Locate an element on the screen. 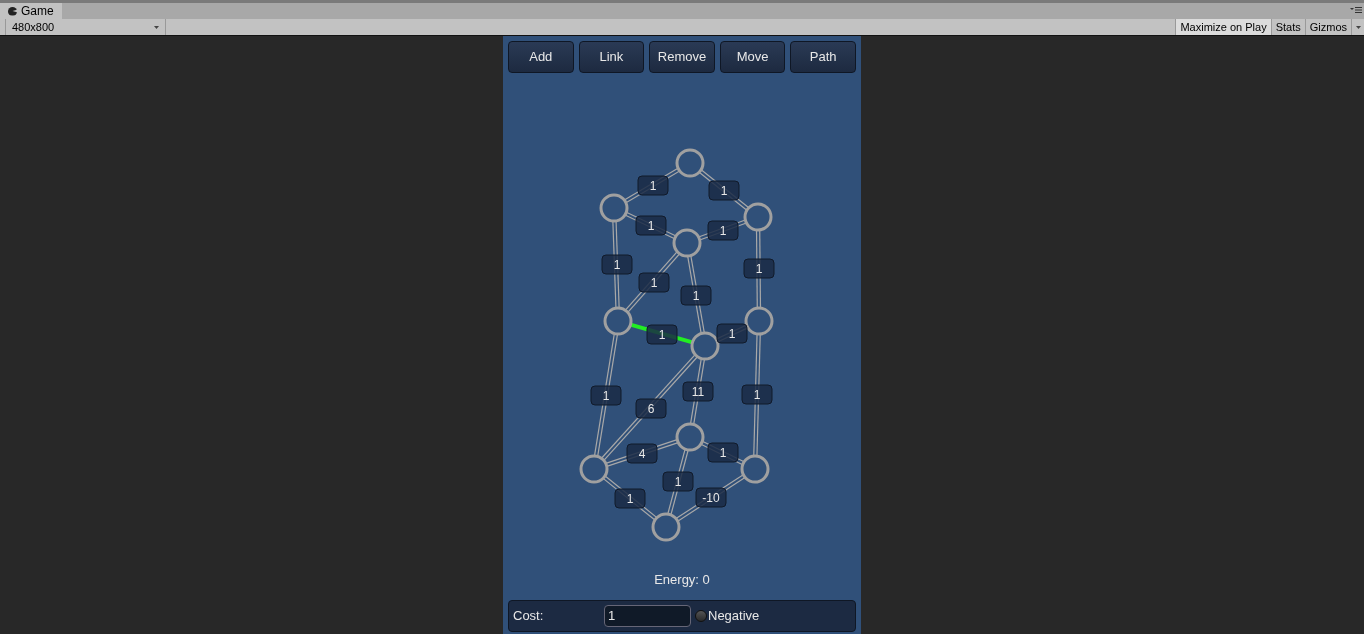 The height and width of the screenshot is (634, 1364). game-icon is located at coordinates (12, 11).